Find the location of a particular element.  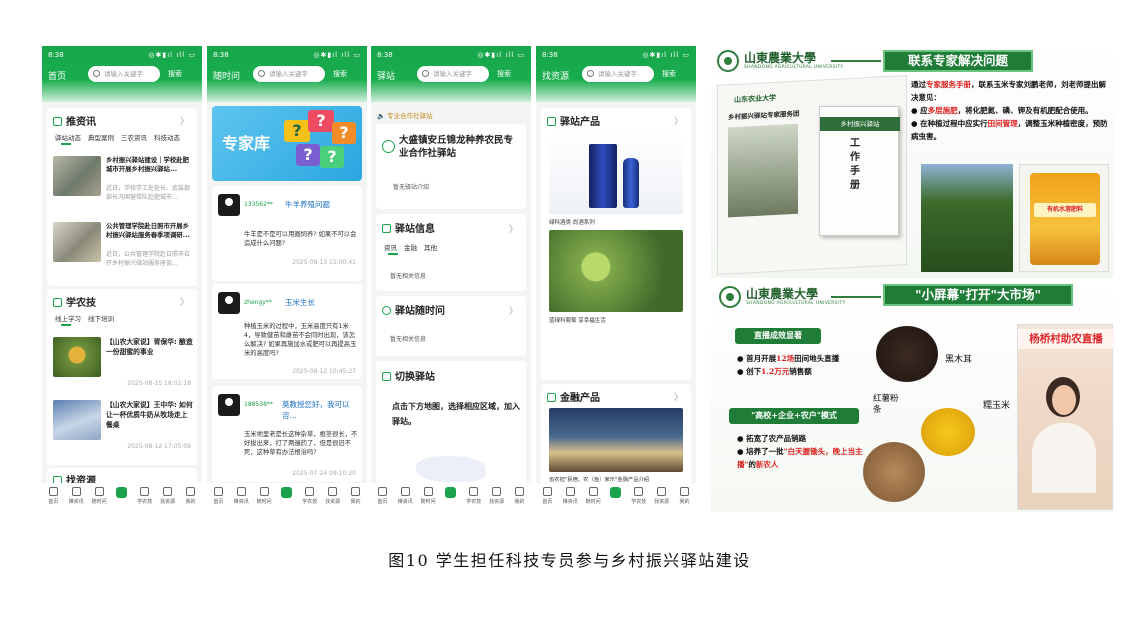

tab-news: 资讯 is located at coordinates (390, 248).